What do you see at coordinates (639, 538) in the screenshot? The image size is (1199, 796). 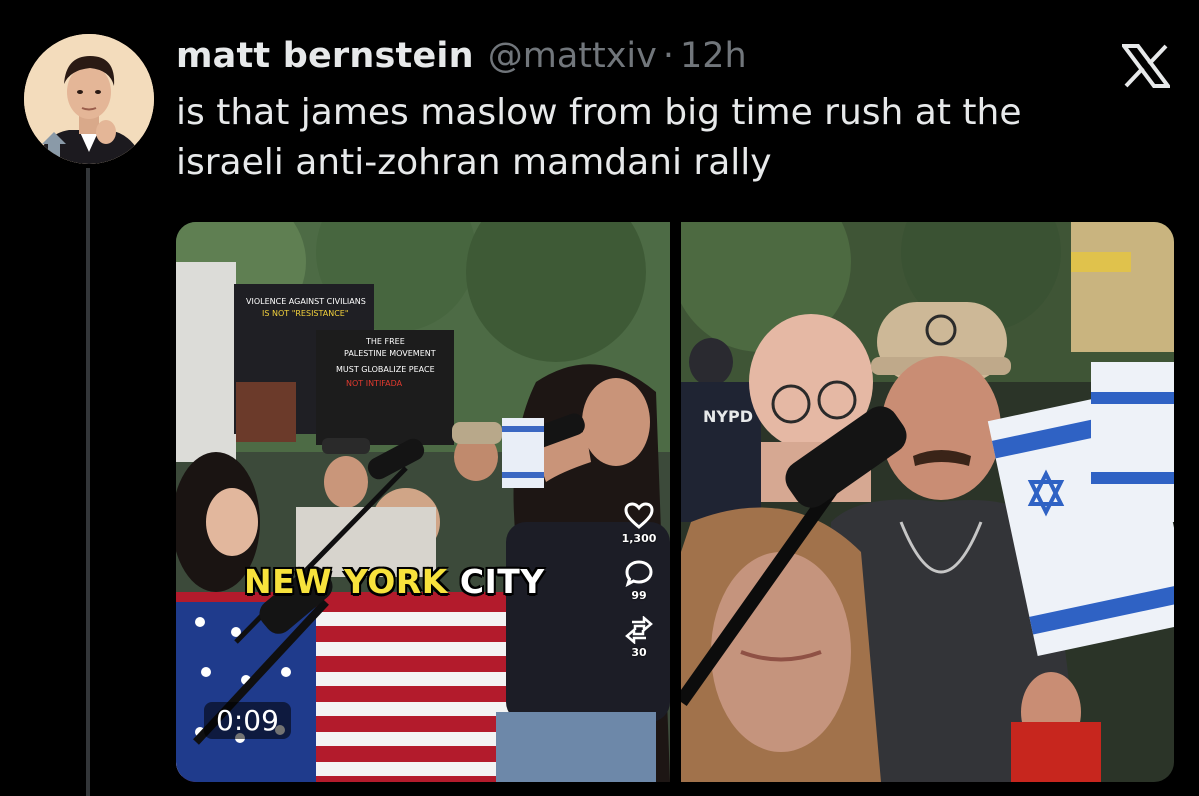 I see `like-count: 1,300` at bounding box center [639, 538].